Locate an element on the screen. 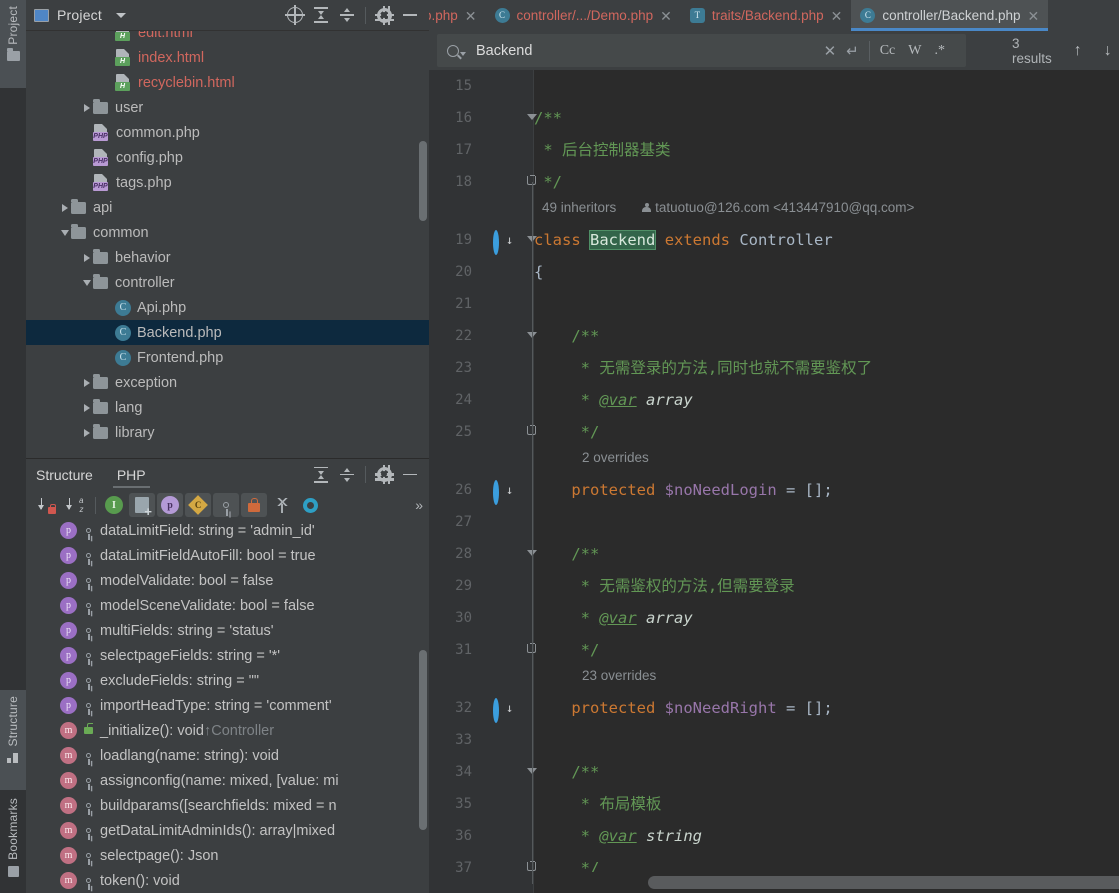  search-dropdown-icon is located at coordinates (463, 53).